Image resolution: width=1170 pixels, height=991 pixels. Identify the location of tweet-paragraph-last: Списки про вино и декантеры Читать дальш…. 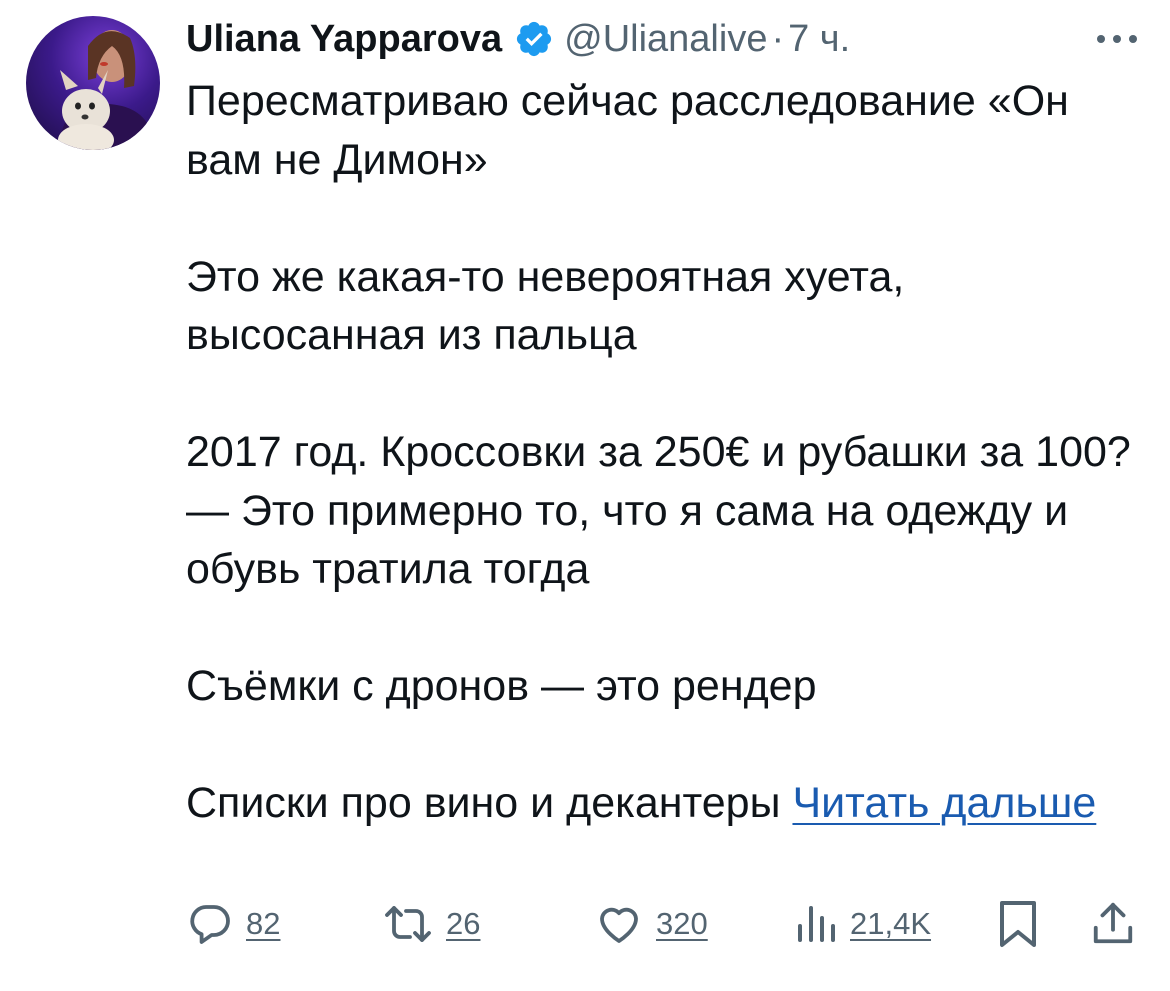
(666, 803).